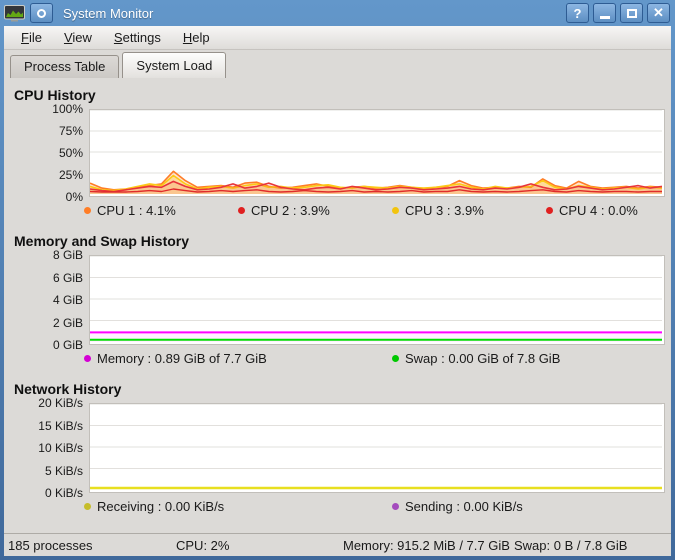  I want to click on legend-sending: Sending : 0.00 KiB/s, so click(457, 506).